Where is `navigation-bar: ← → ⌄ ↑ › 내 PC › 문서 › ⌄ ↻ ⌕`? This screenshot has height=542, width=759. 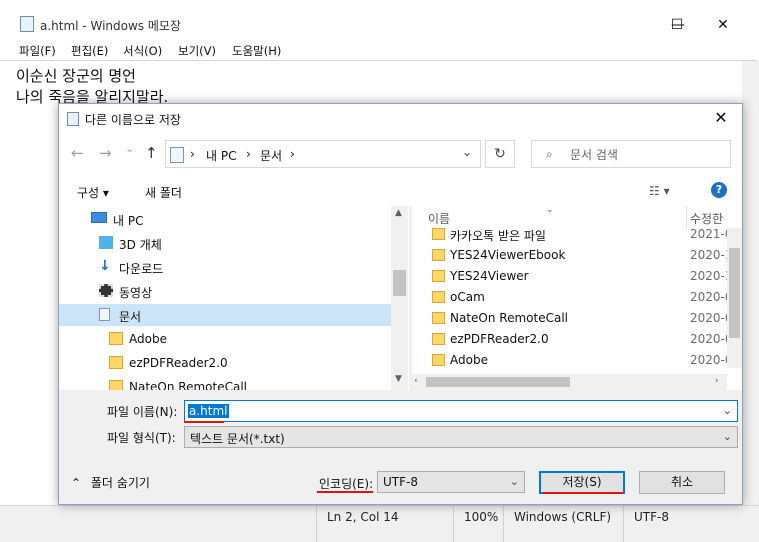
navigation-bar: ← → ⌄ ↑ › 내 PC › 문서 › ⌄ ↻ ⌕ is located at coordinates (400, 154).